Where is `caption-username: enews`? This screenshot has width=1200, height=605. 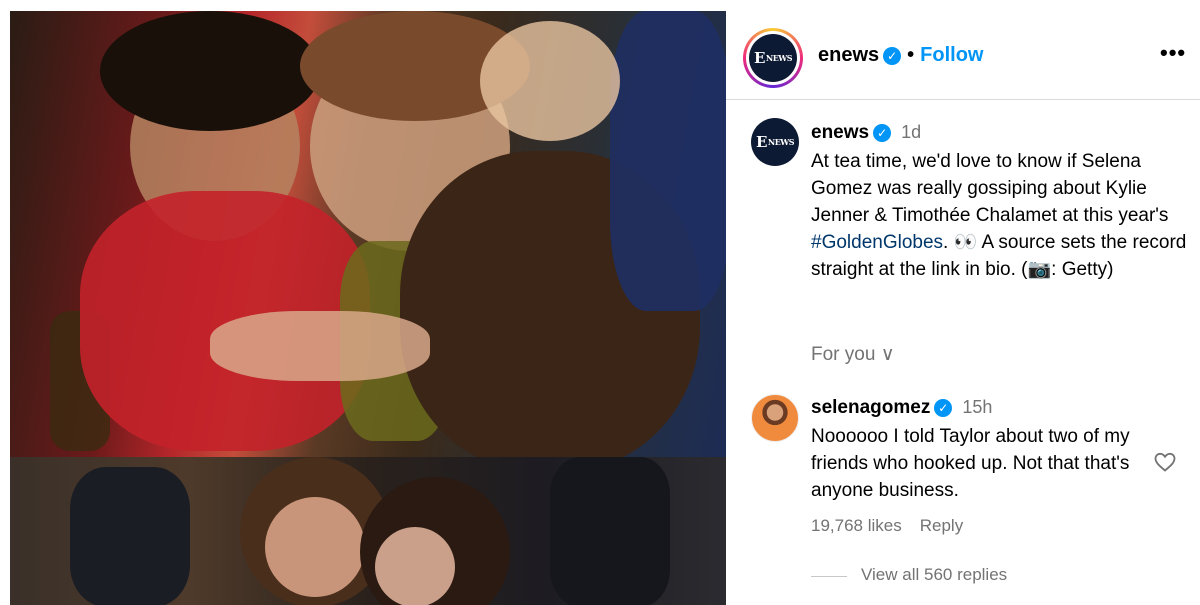
caption-username: enews is located at coordinates (840, 132).